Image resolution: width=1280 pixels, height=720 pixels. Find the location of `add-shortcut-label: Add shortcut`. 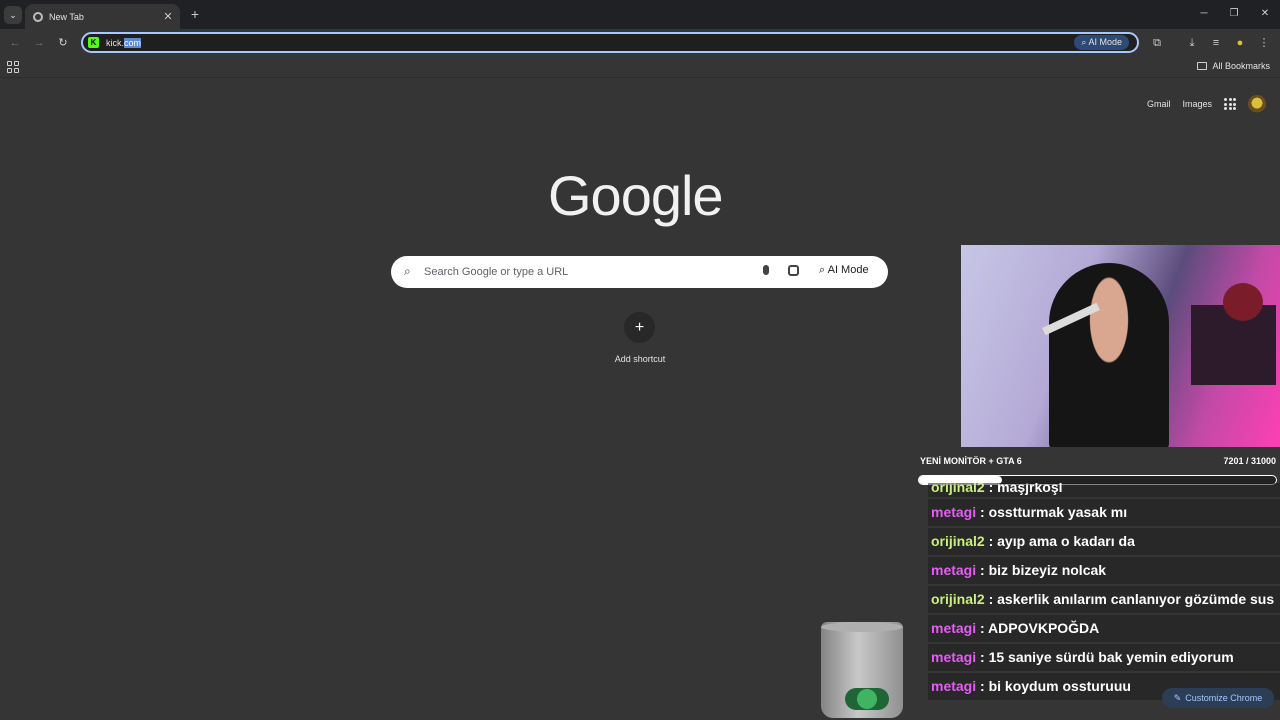

add-shortcut-label: Add shortcut is located at coordinates (640, 359).